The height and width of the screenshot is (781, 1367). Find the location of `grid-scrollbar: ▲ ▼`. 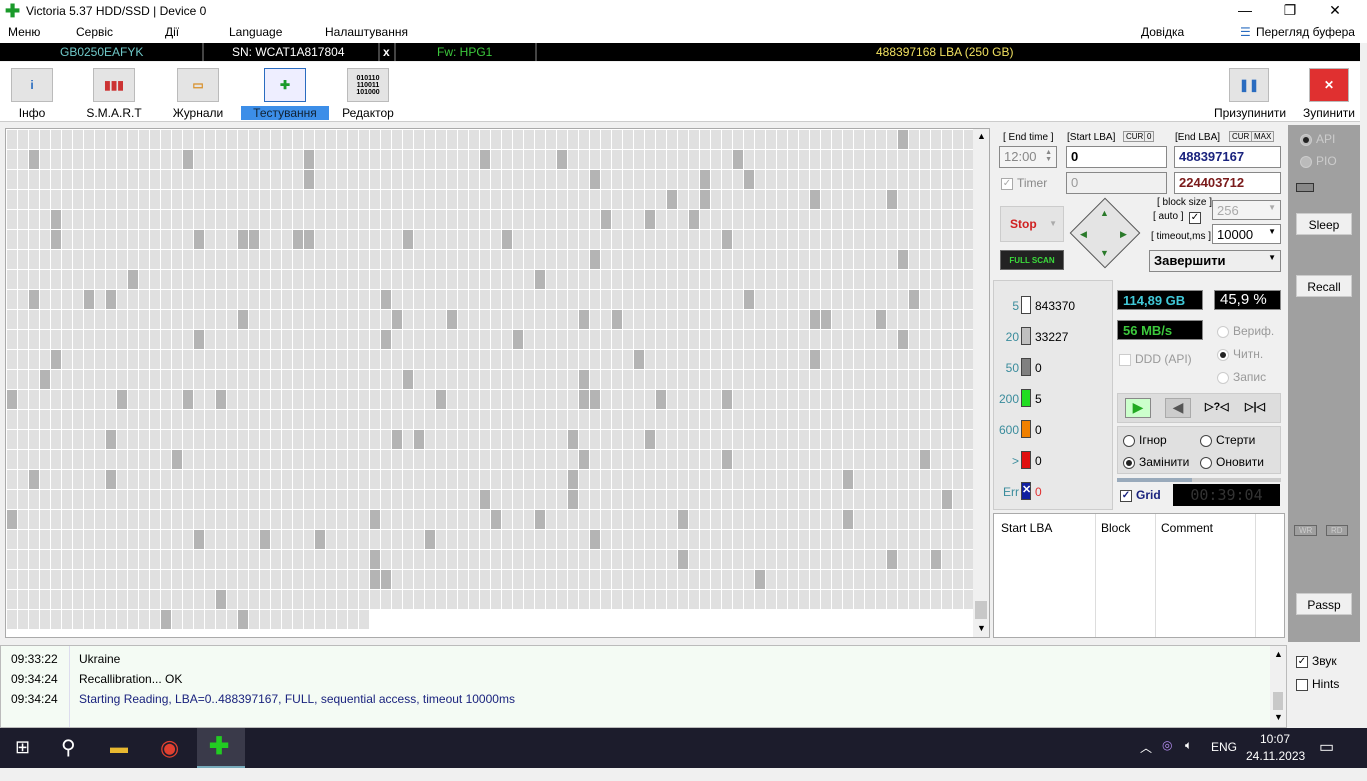

grid-scrollbar: ▲ ▼ is located at coordinates (981, 383).